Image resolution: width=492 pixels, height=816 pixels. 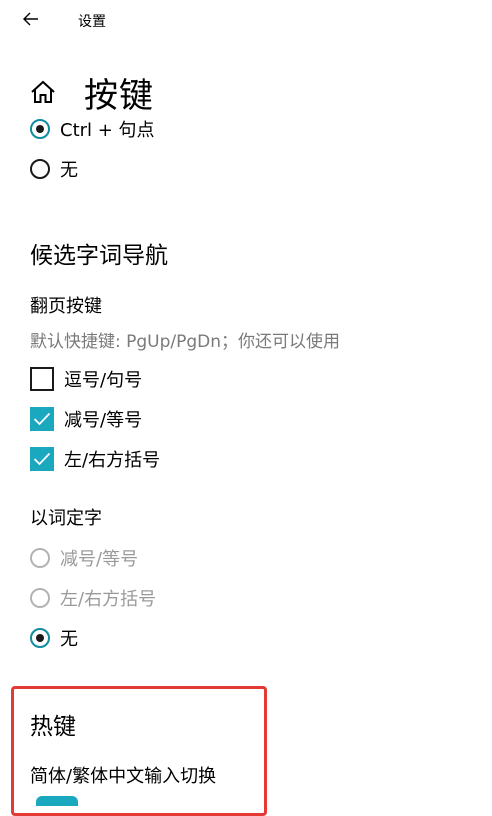 I want to click on page-keys-description: 默认快捷键: PgUp/PgDn；你还可以使用, so click(x=185, y=342).